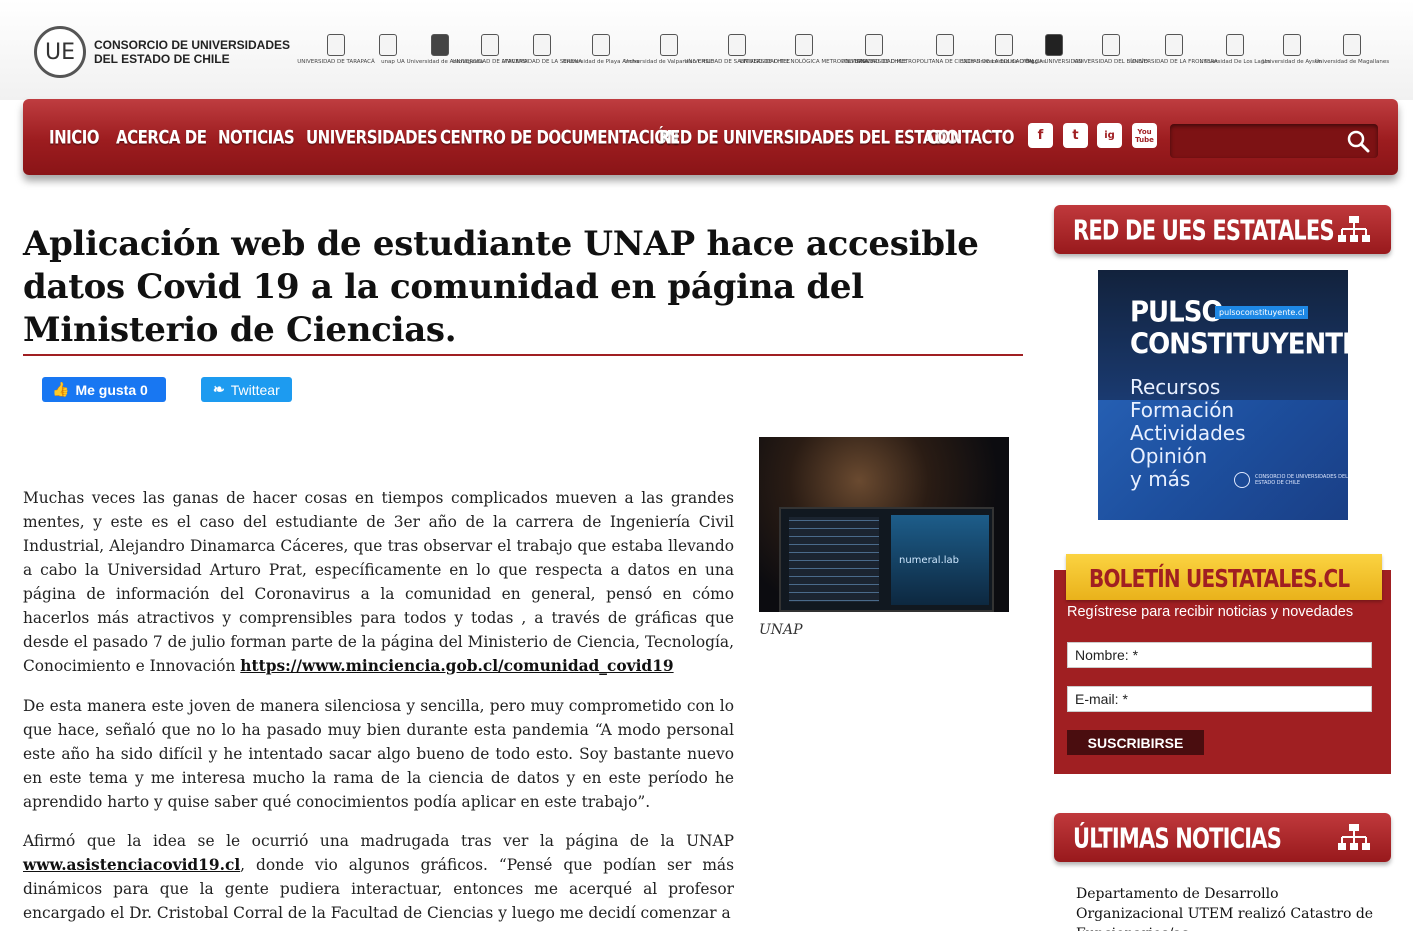 The image size is (1413, 931). What do you see at coordinates (1292, 56) in the screenshot?
I see `university-logo: Universidad de Aysén` at bounding box center [1292, 56].